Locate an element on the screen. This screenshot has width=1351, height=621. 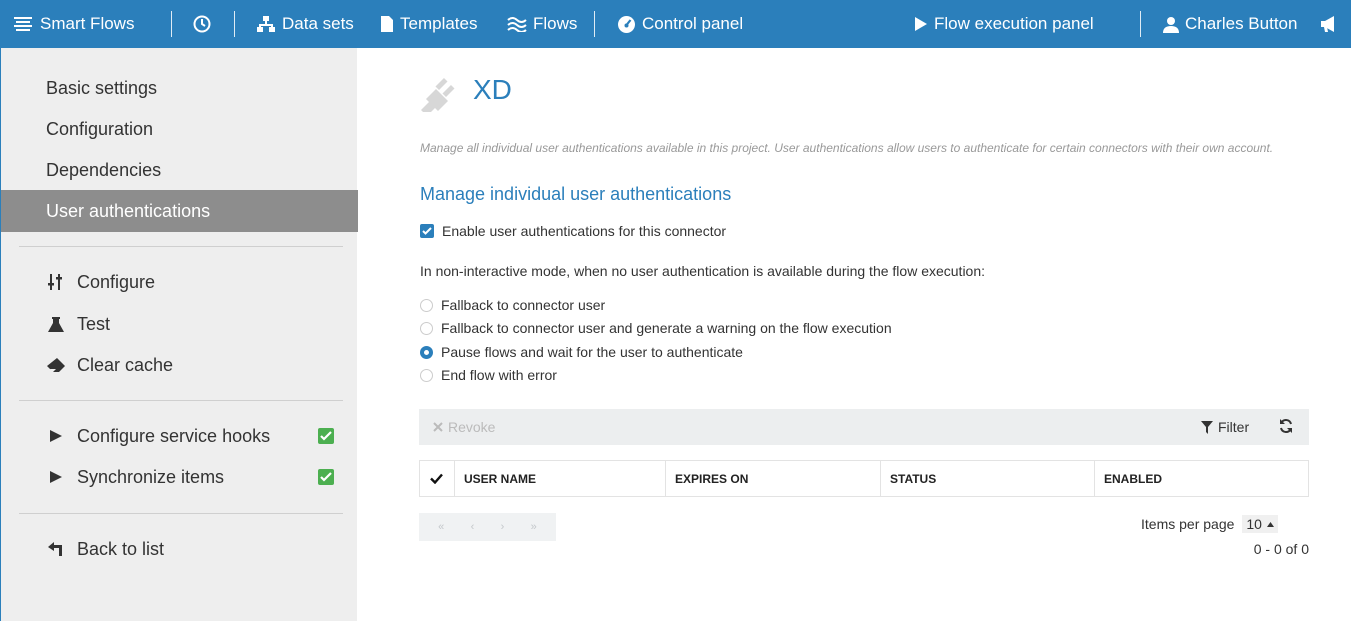
column-header-status: STATUS is located at coordinates (988, 478).